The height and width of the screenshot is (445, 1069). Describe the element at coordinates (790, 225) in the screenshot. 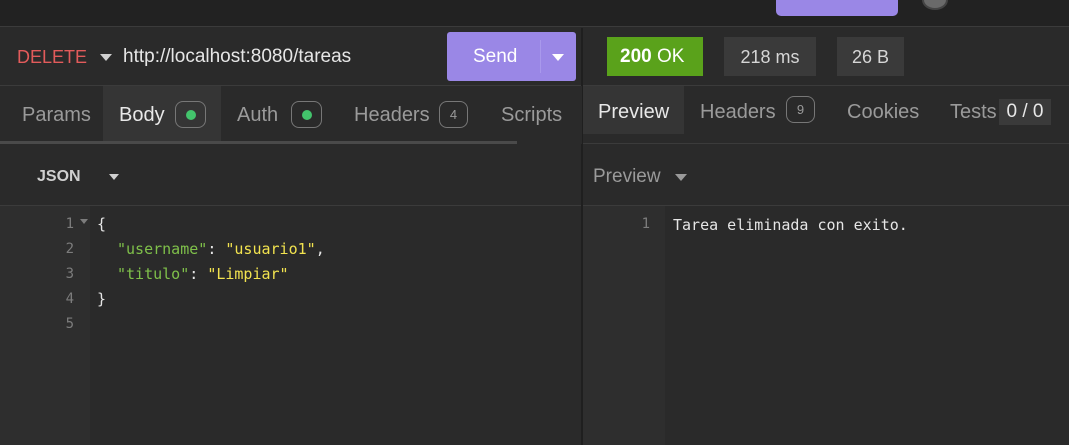

I see `response-body-text: Tarea eliminada con exito.` at that location.